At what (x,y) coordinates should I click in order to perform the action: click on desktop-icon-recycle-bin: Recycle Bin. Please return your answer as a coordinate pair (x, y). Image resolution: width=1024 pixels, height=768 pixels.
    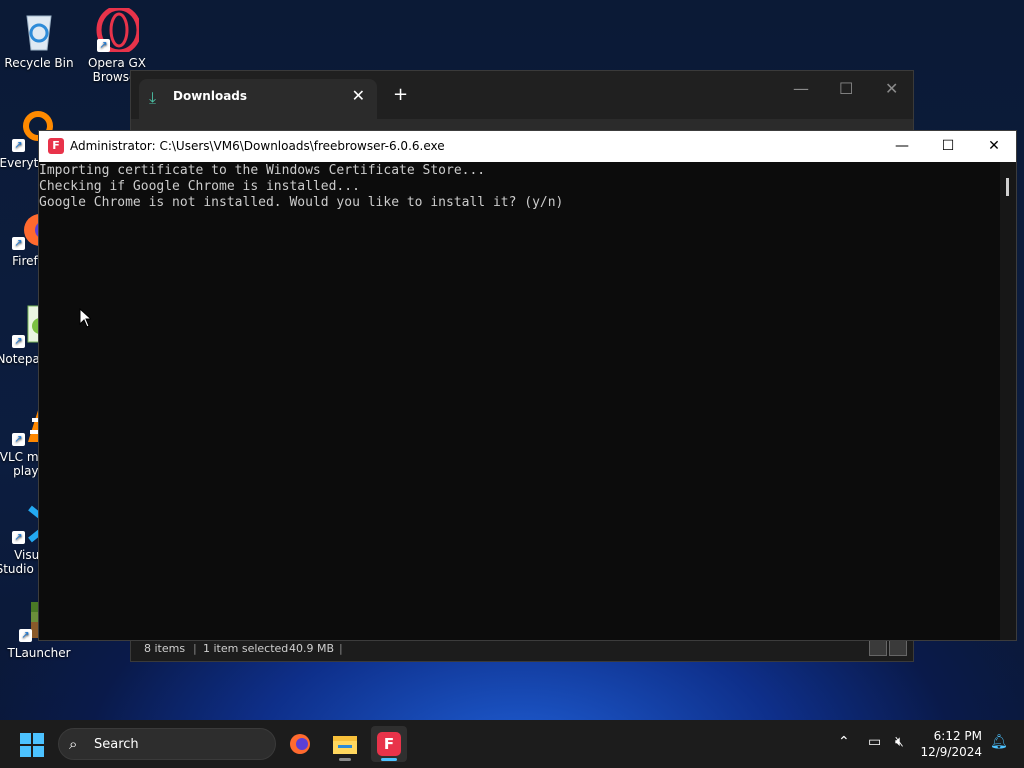
    Looking at the image, I should click on (39, 39).